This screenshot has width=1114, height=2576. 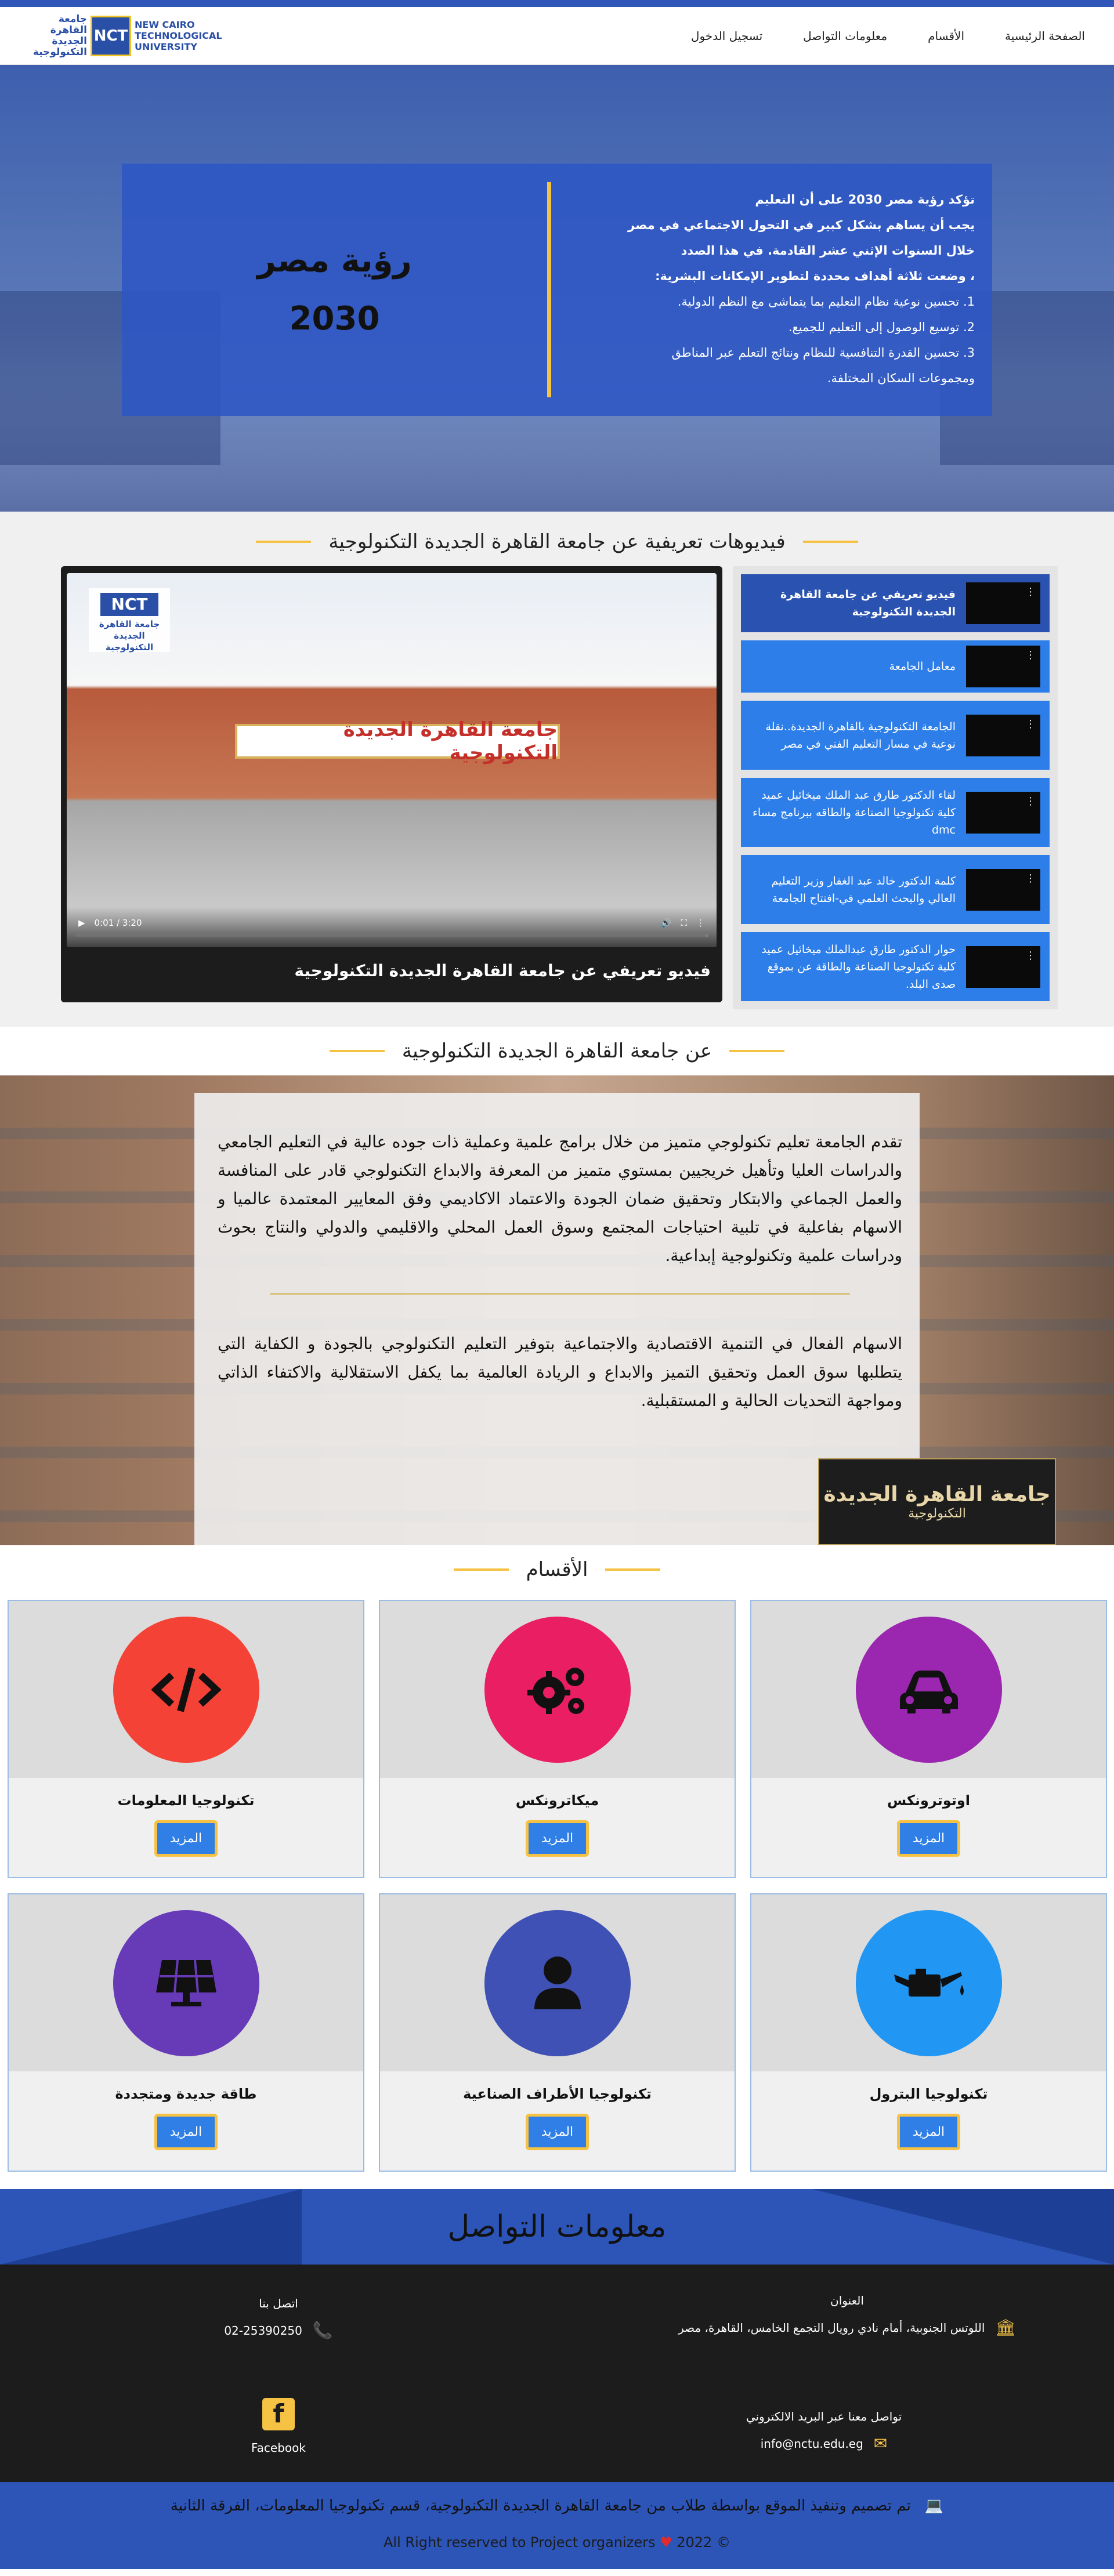 What do you see at coordinates (129, 636) in the screenshot?
I see `overlay-logo-text: جامعة القاهرة الجديدة التكنولوجية` at bounding box center [129, 636].